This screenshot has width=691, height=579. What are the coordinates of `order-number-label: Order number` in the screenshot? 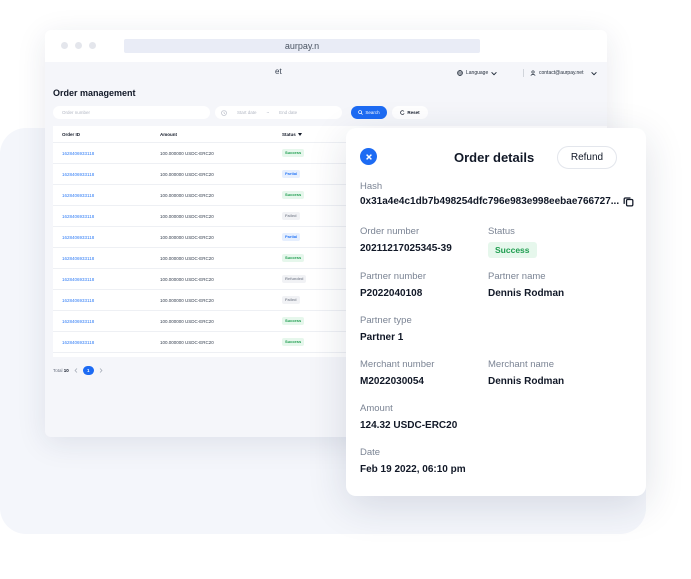 It's located at (390, 231).